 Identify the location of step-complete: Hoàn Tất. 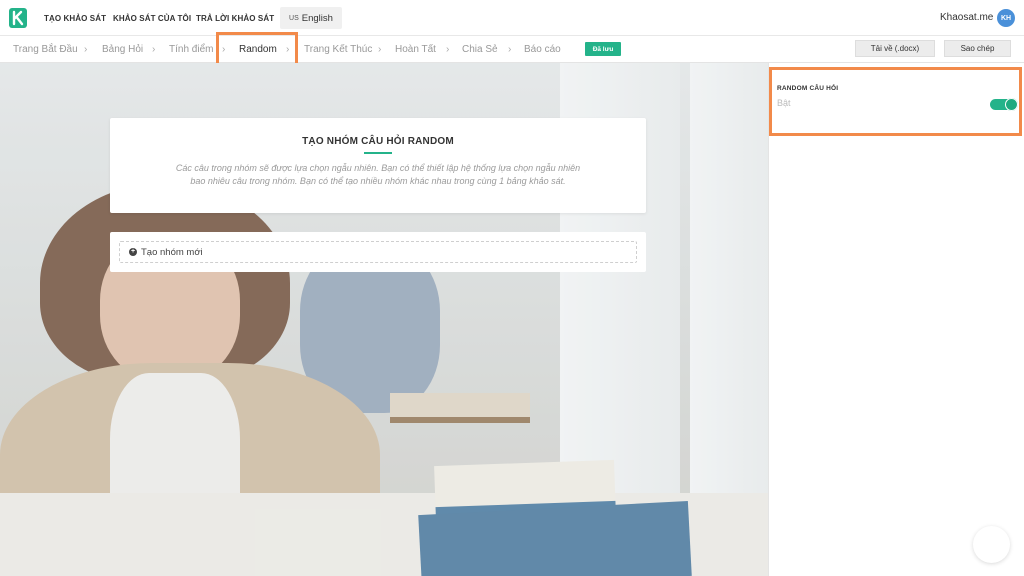
(415, 49).